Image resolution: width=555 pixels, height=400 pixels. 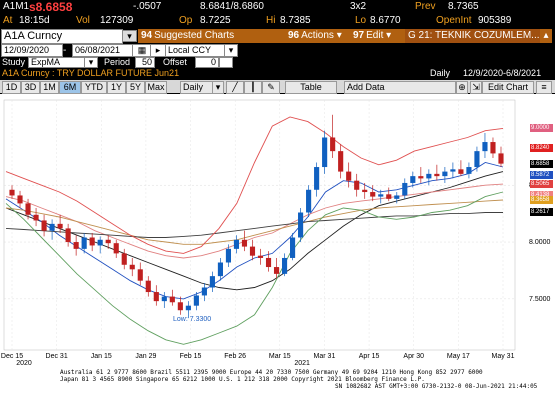 I want to click on actions-label: Actions, so click(x=317, y=35).